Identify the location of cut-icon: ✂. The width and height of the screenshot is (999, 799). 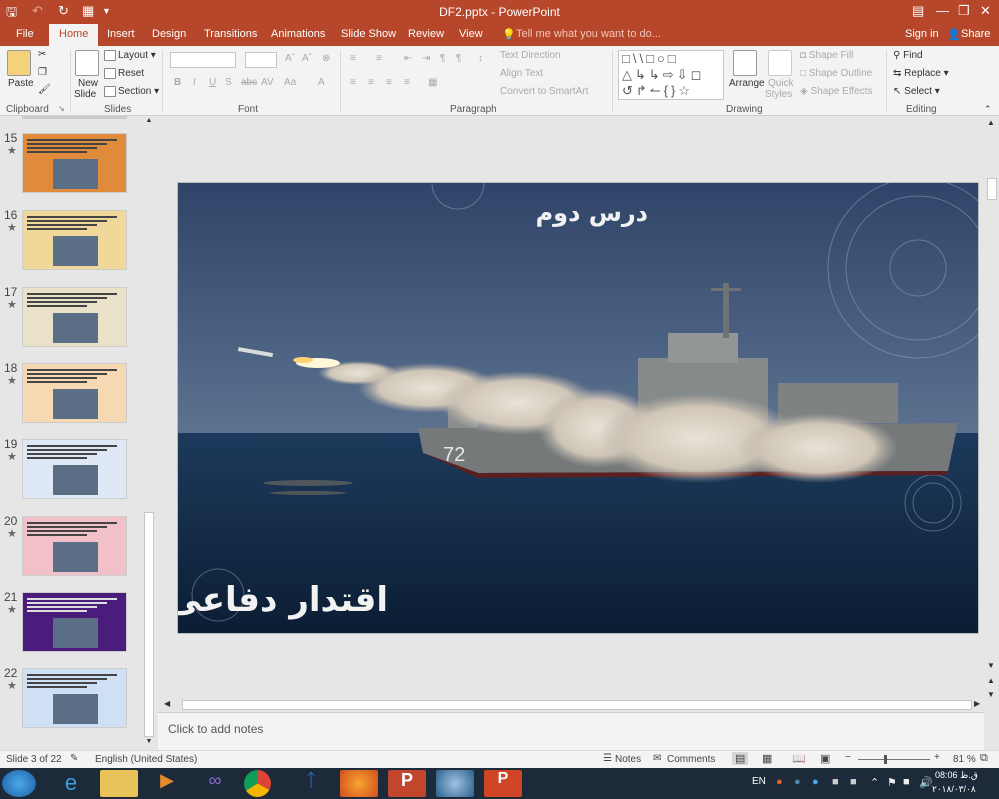
(42, 54).